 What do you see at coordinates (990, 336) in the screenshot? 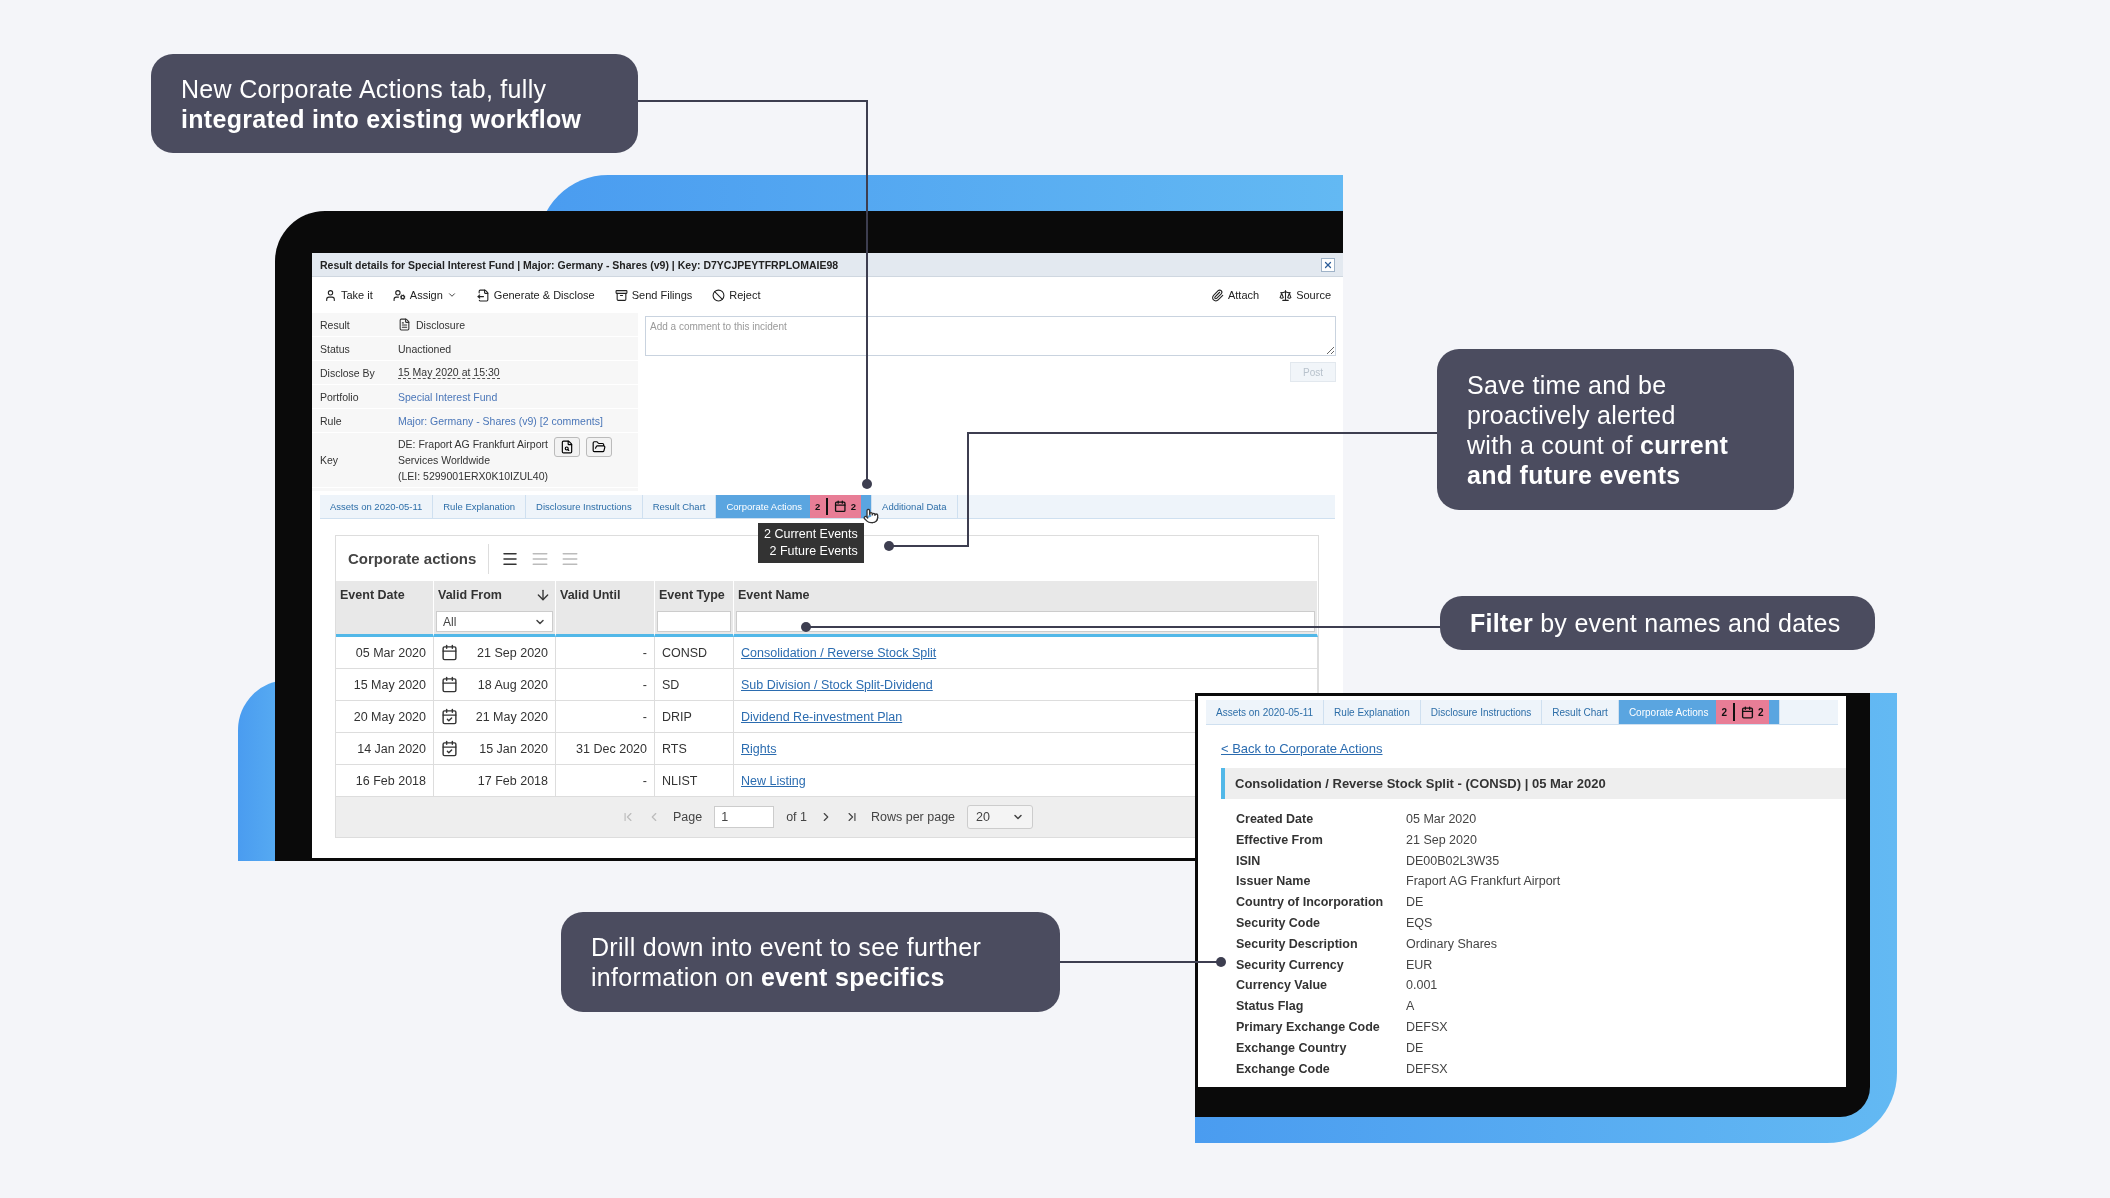
I see `comment-field: Add a comment to this incident` at bounding box center [990, 336].